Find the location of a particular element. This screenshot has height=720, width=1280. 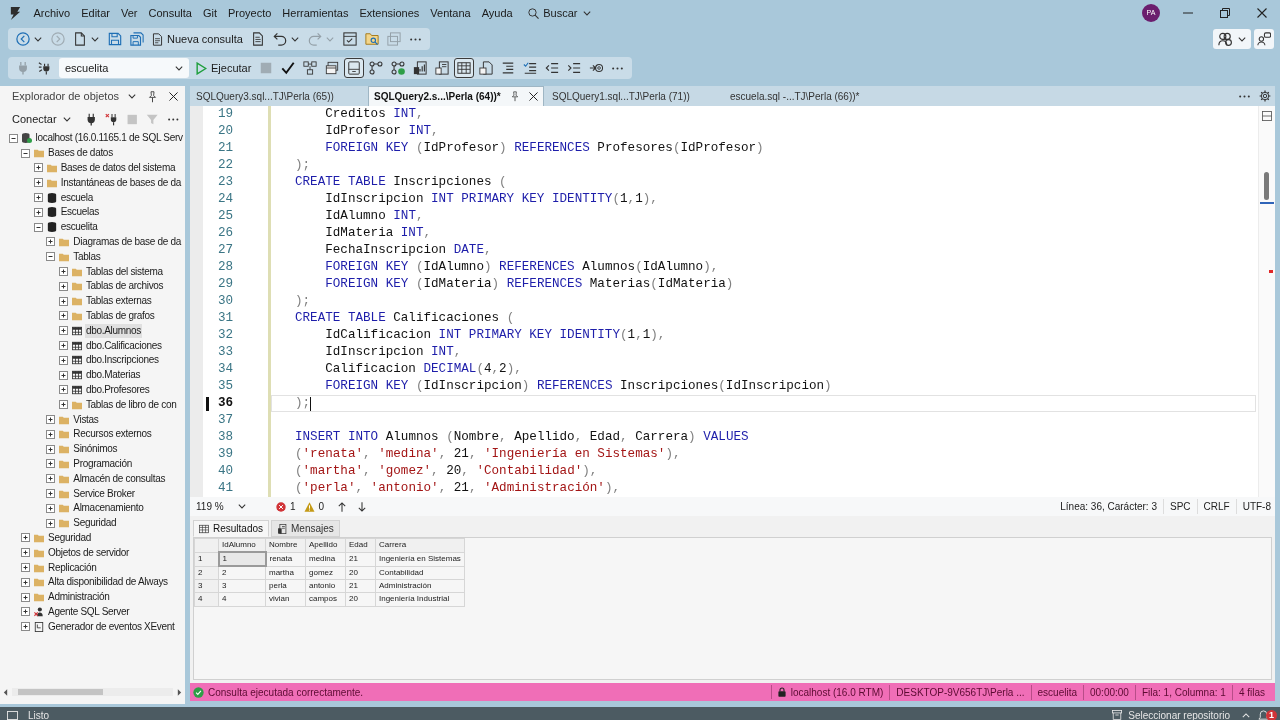

app-logo-icon is located at coordinates (15, 13).